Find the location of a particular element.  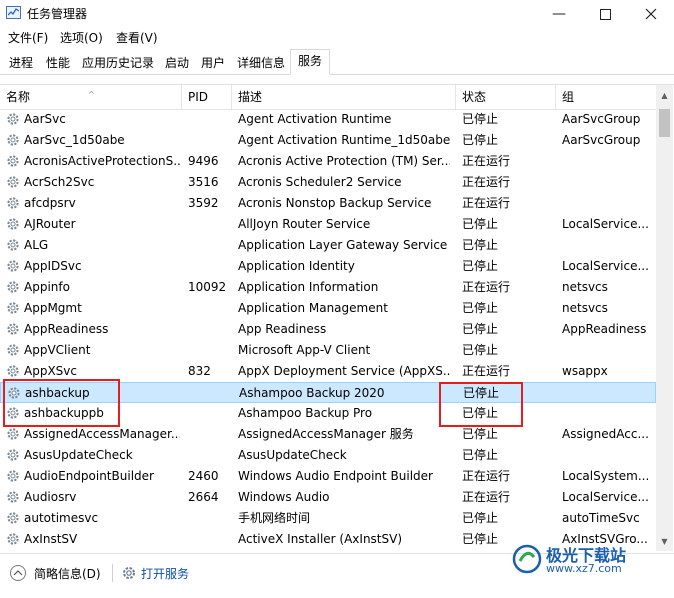

close-icon is located at coordinates (651, 14).